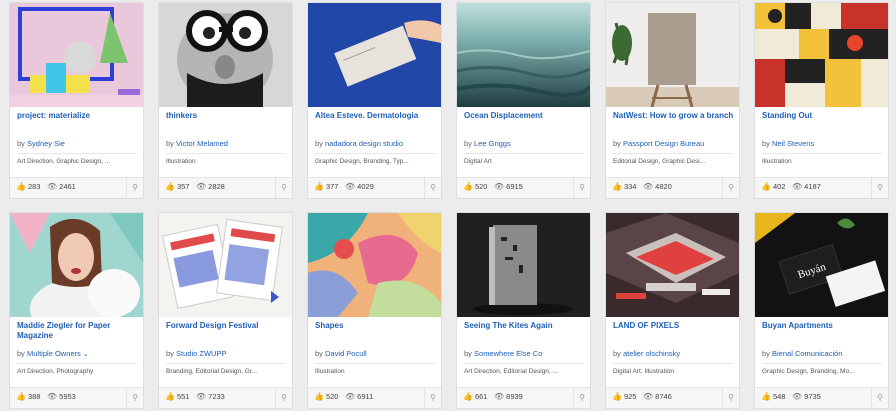 The height and width of the screenshot is (411, 896). Describe the element at coordinates (28, 396) in the screenshot. I see `likes-stat: 👍 388` at that location.